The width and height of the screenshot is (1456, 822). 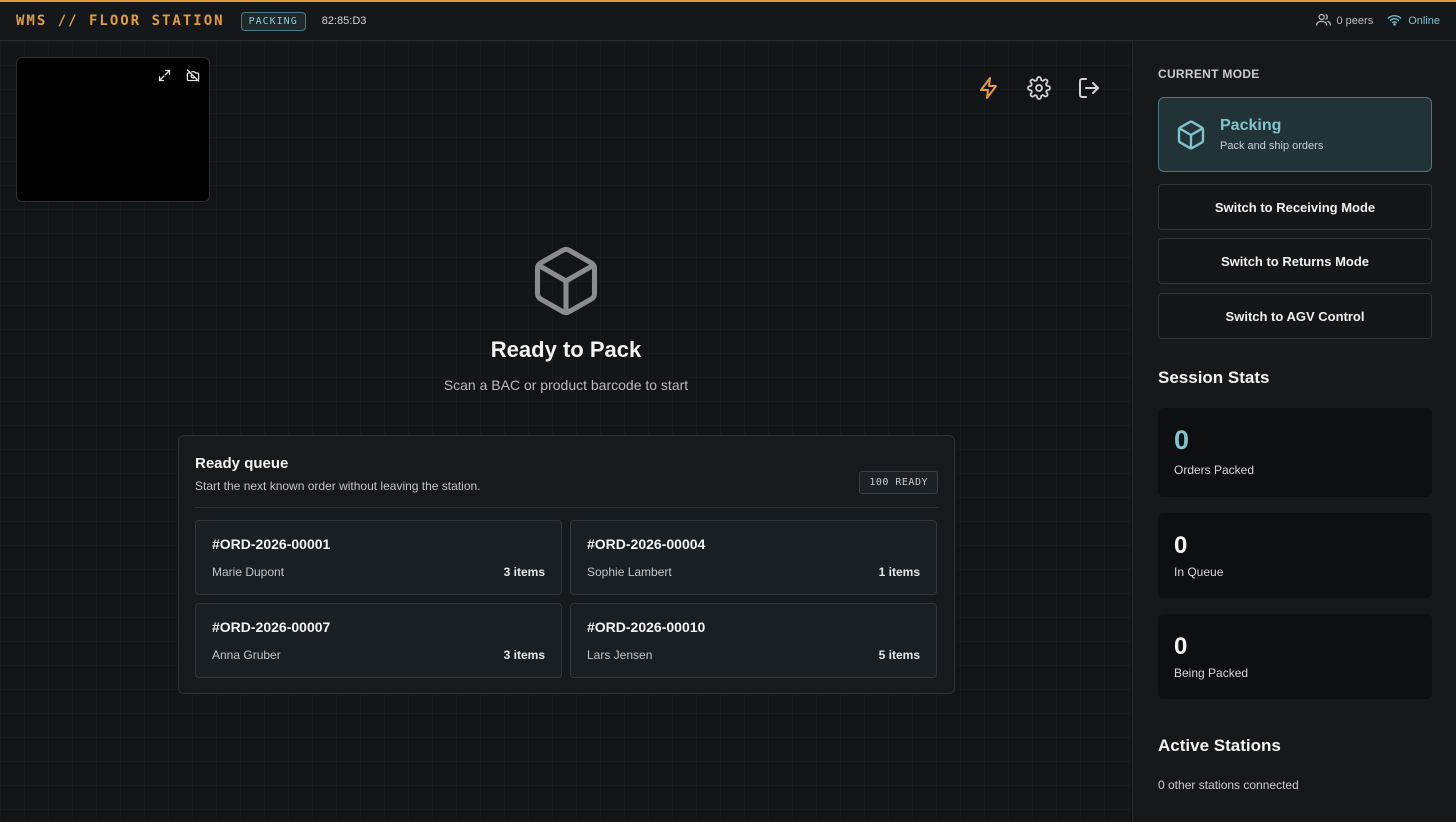 I want to click on stat-card-being-packed: 0 Being Packed, so click(x=1295, y=656).